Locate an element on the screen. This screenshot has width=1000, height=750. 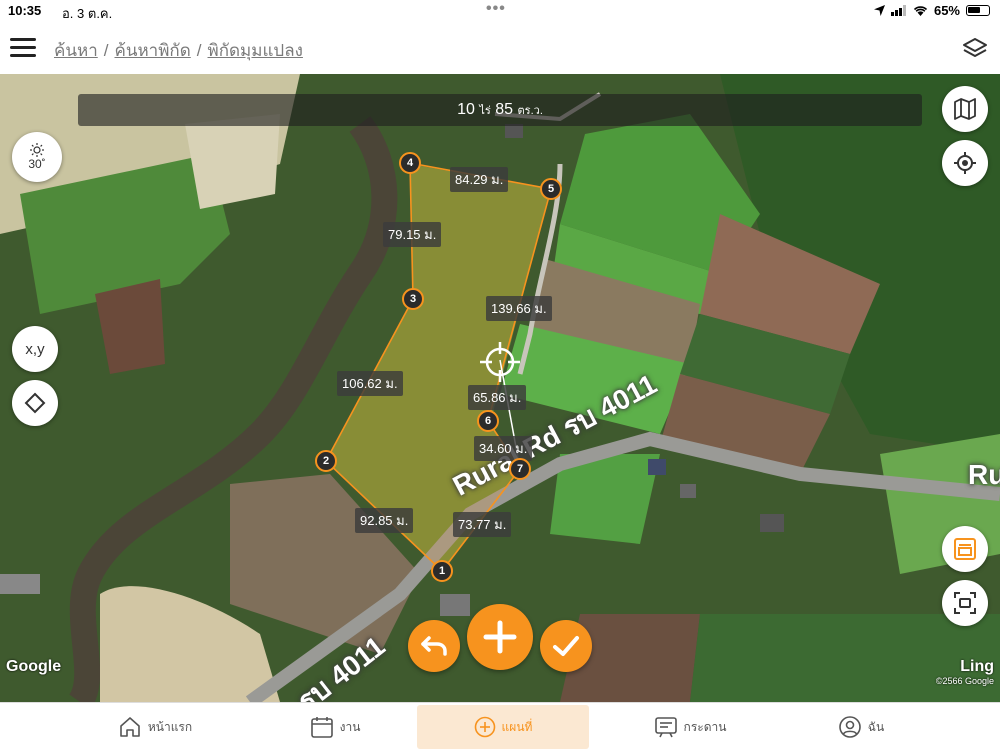
tab-map: แผนที่ is located at coordinates (503, 727).